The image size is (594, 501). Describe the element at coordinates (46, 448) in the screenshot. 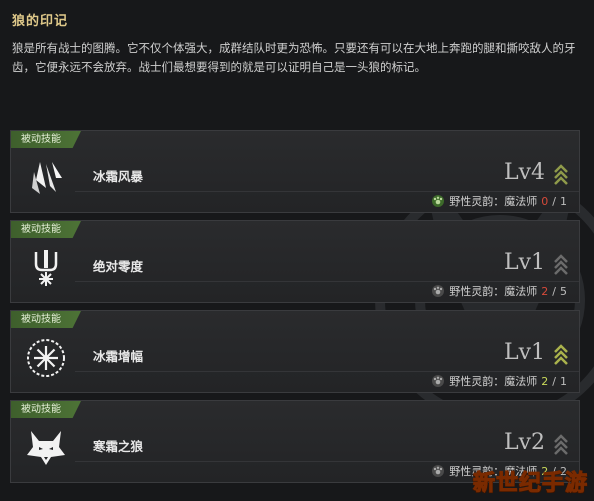

I see `wolf-head-icon` at that location.